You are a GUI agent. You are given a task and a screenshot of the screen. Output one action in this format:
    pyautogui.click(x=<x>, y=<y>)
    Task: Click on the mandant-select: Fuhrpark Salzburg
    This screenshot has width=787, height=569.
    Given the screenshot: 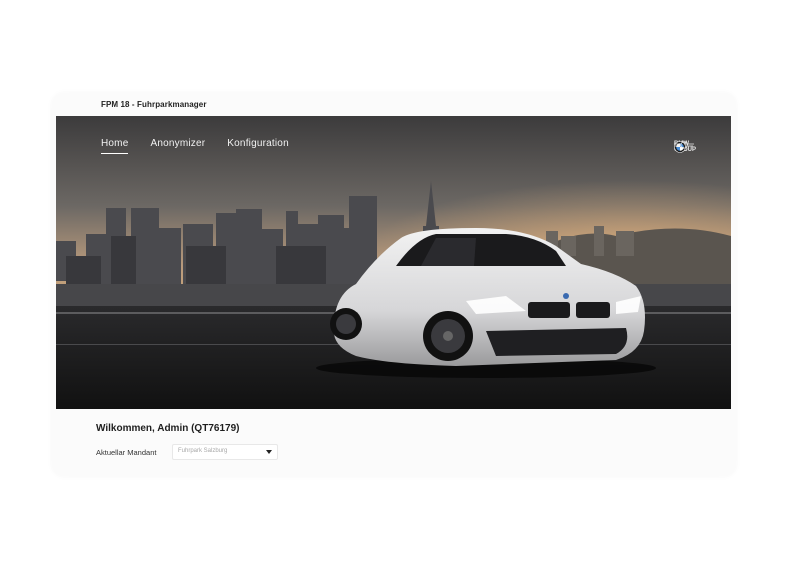 What is the action you would take?
    pyautogui.click(x=225, y=452)
    